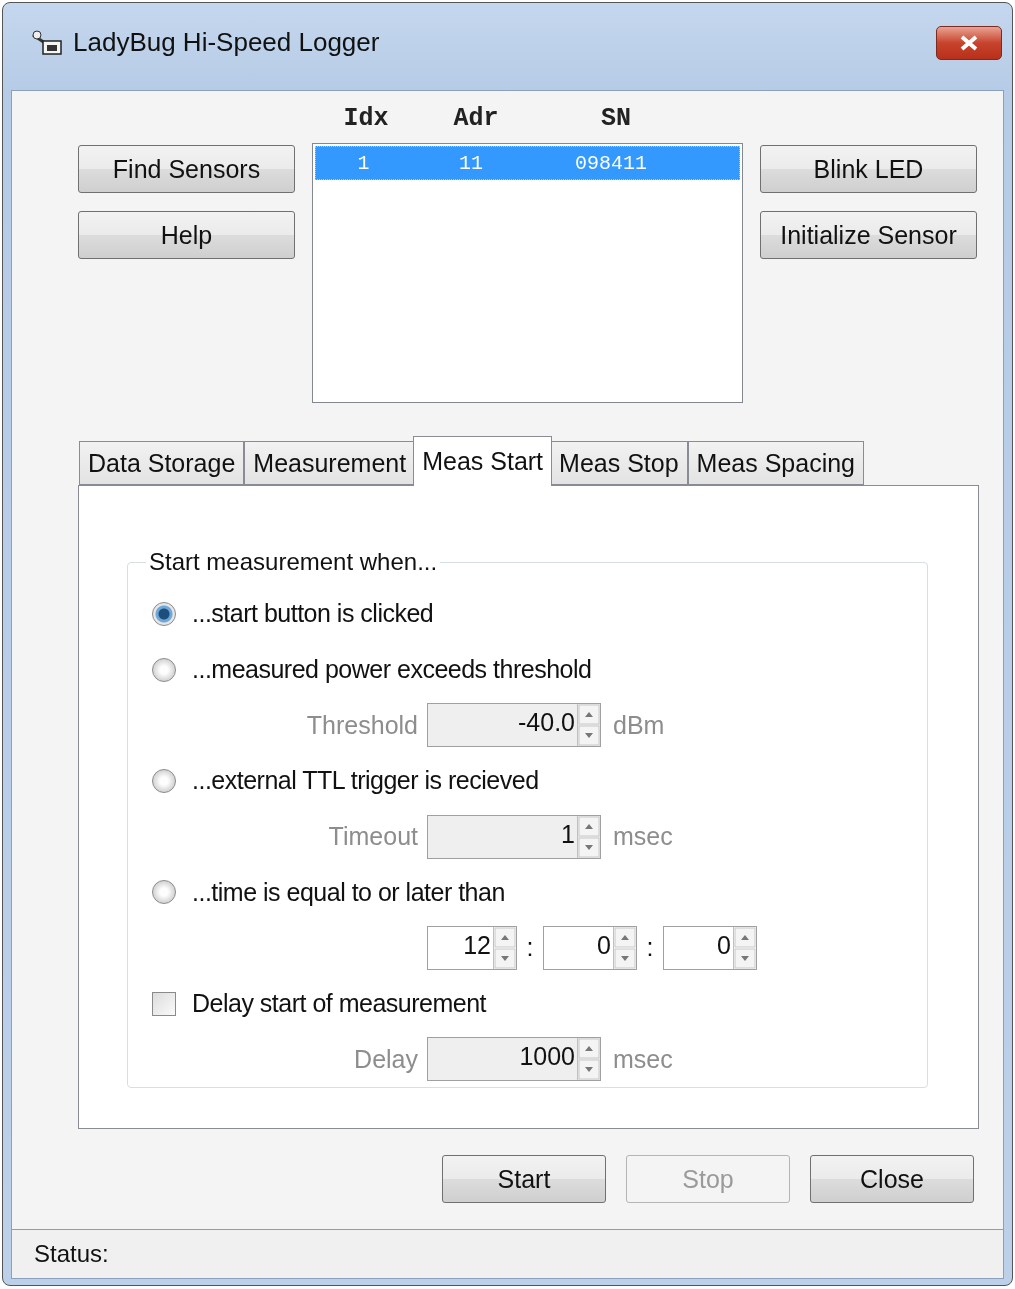  What do you see at coordinates (71, 1254) in the screenshot?
I see `status-label: Status:` at bounding box center [71, 1254].